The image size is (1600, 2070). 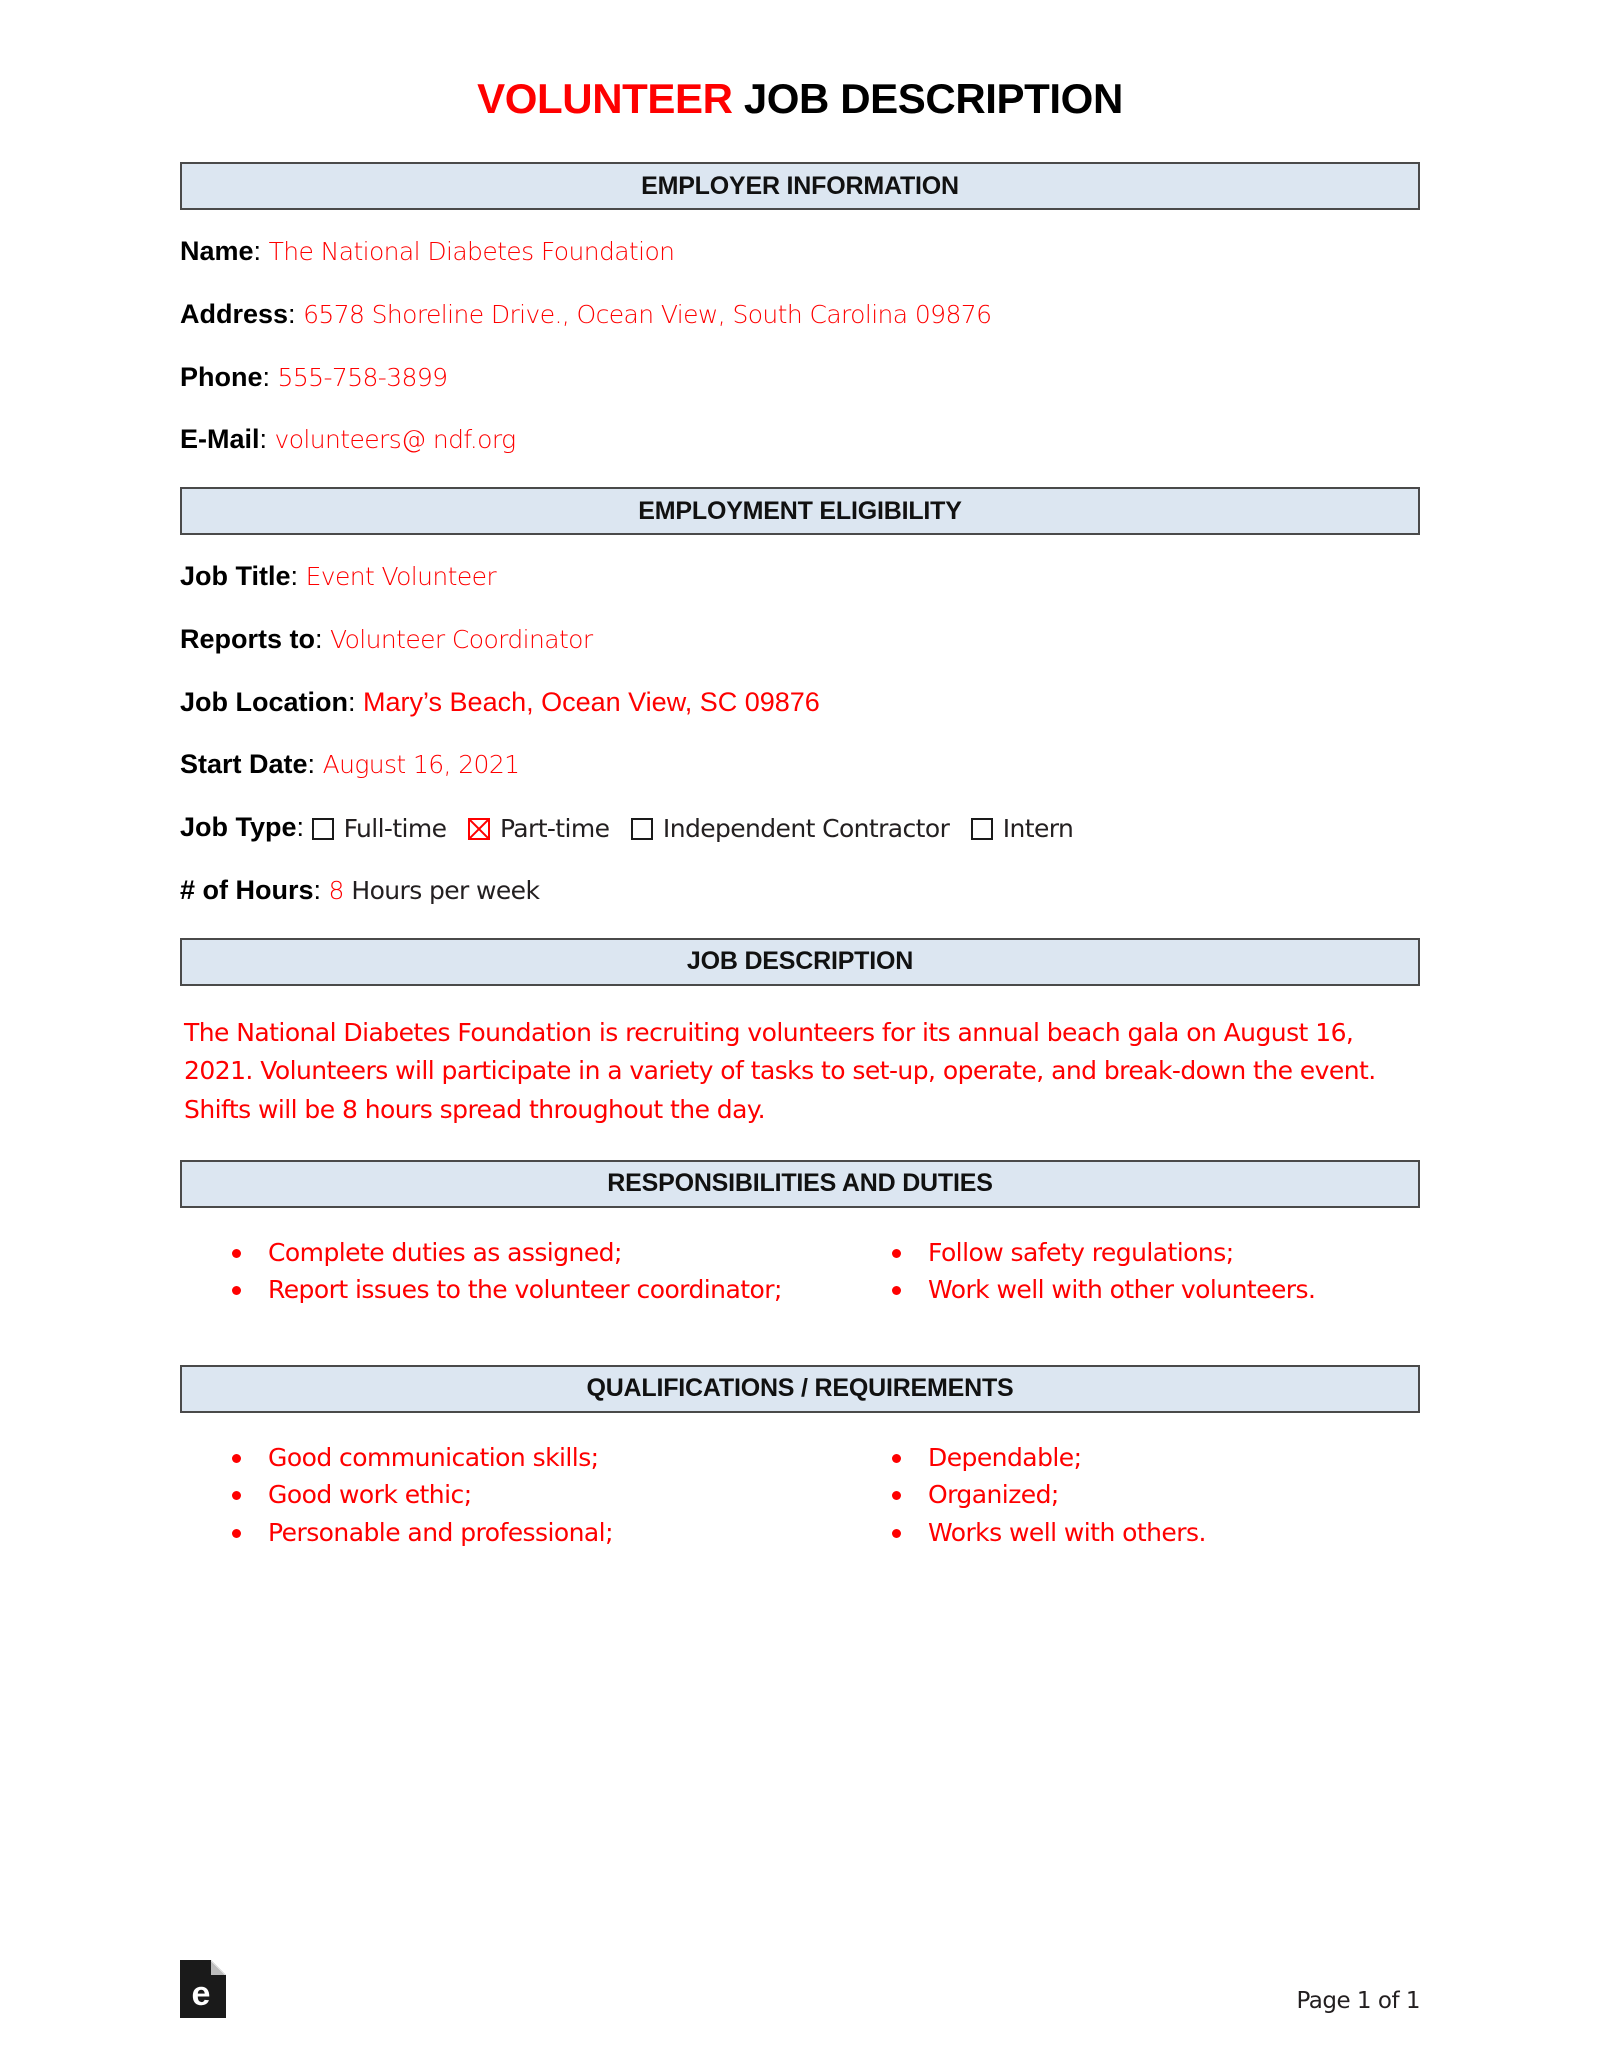 I want to click on section-header-employment-eligibility: EMPLOYMENT ELIGIBILITY, so click(x=800, y=511).